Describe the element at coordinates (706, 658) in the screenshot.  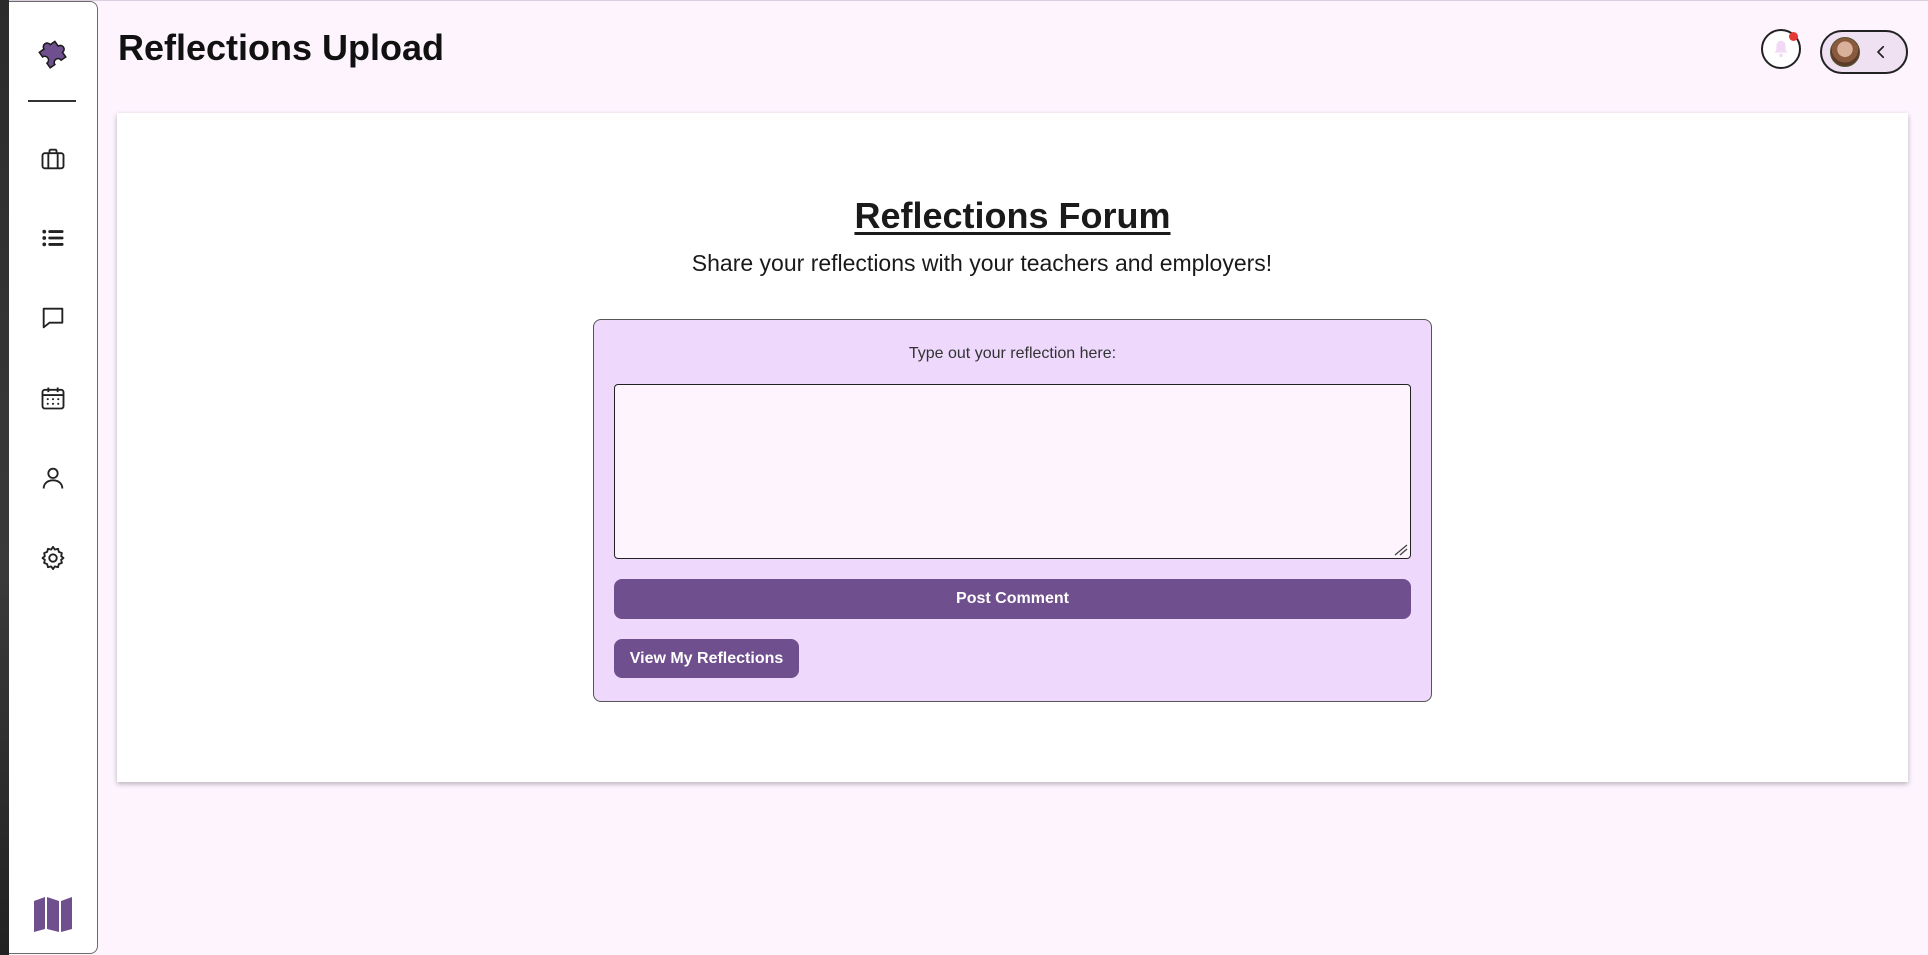
I see `view-my-reflections-button: View My Reflections` at that location.